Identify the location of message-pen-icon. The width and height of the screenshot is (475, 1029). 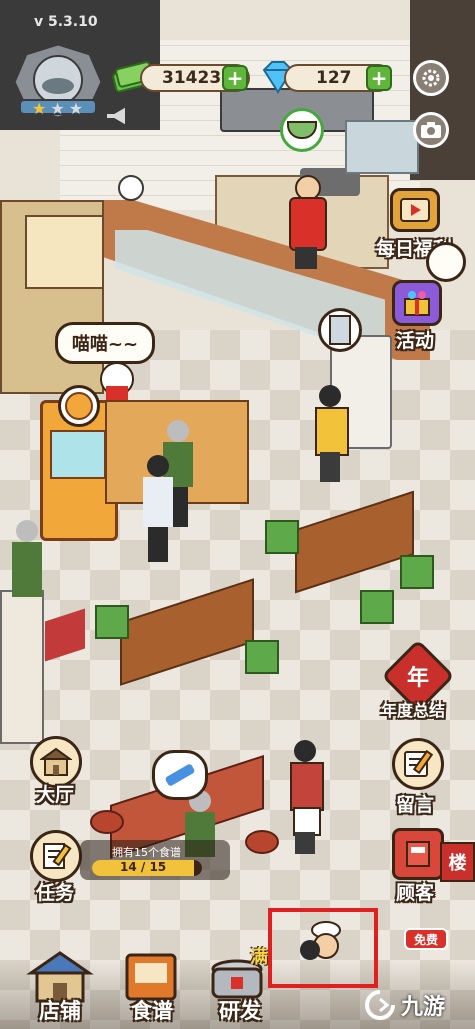
(419, 763).